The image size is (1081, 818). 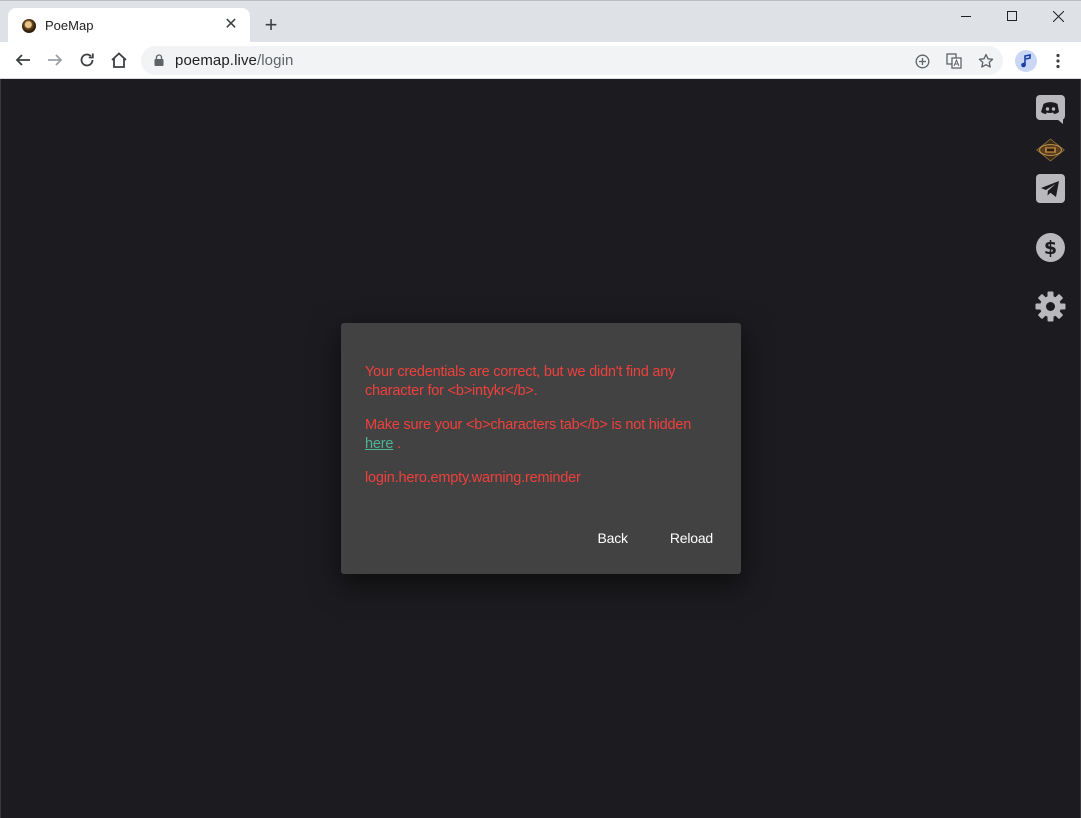 I want to click on profile-avatar, so click(x=1026, y=61).